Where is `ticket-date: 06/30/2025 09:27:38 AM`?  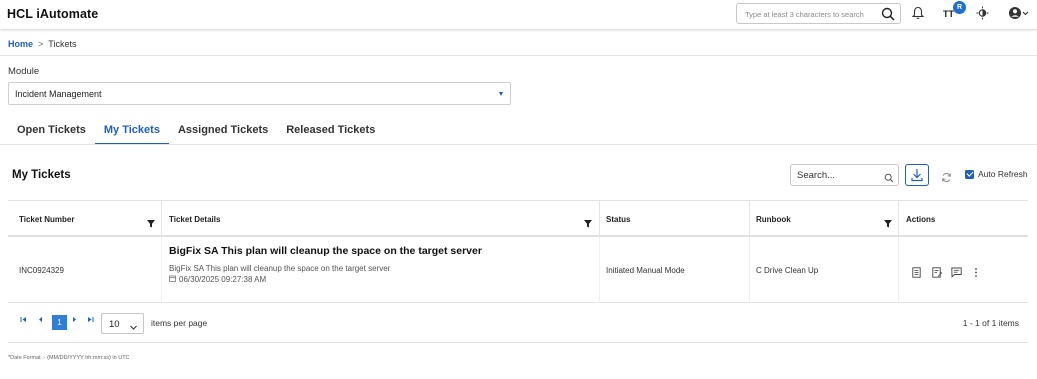
ticket-date: 06/30/2025 09:27:38 AM is located at coordinates (217, 279).